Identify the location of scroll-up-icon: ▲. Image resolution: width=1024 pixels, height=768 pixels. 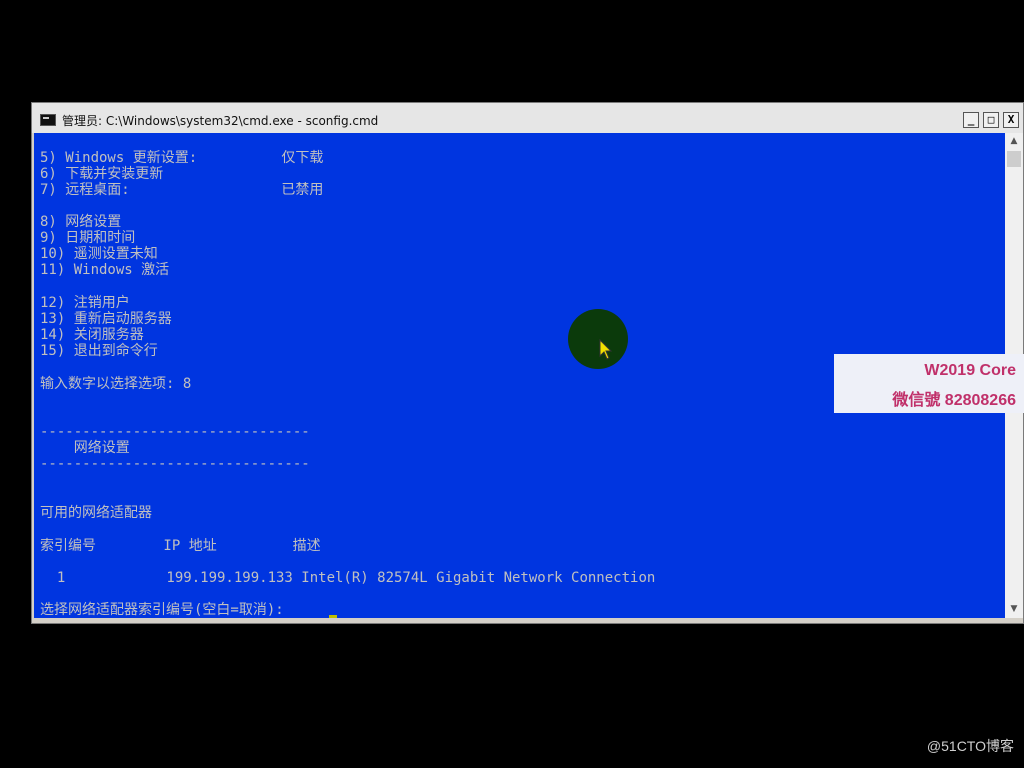
(1014, 141).